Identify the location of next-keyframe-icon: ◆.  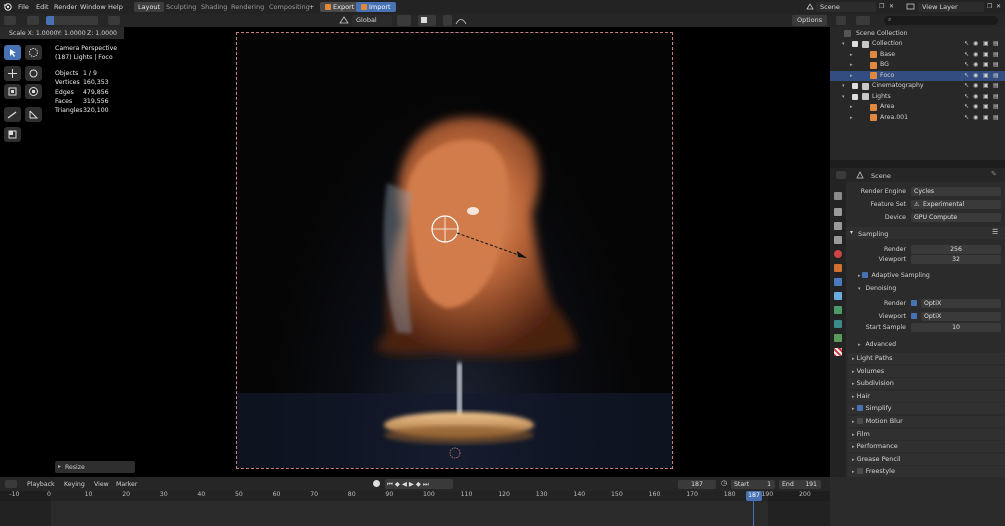
(419, 484).